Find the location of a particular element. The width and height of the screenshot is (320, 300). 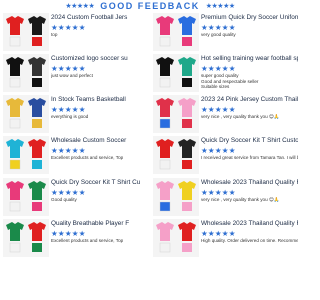

product-title: 2024 Custom Football Jers is located at coordinates (99, 18).